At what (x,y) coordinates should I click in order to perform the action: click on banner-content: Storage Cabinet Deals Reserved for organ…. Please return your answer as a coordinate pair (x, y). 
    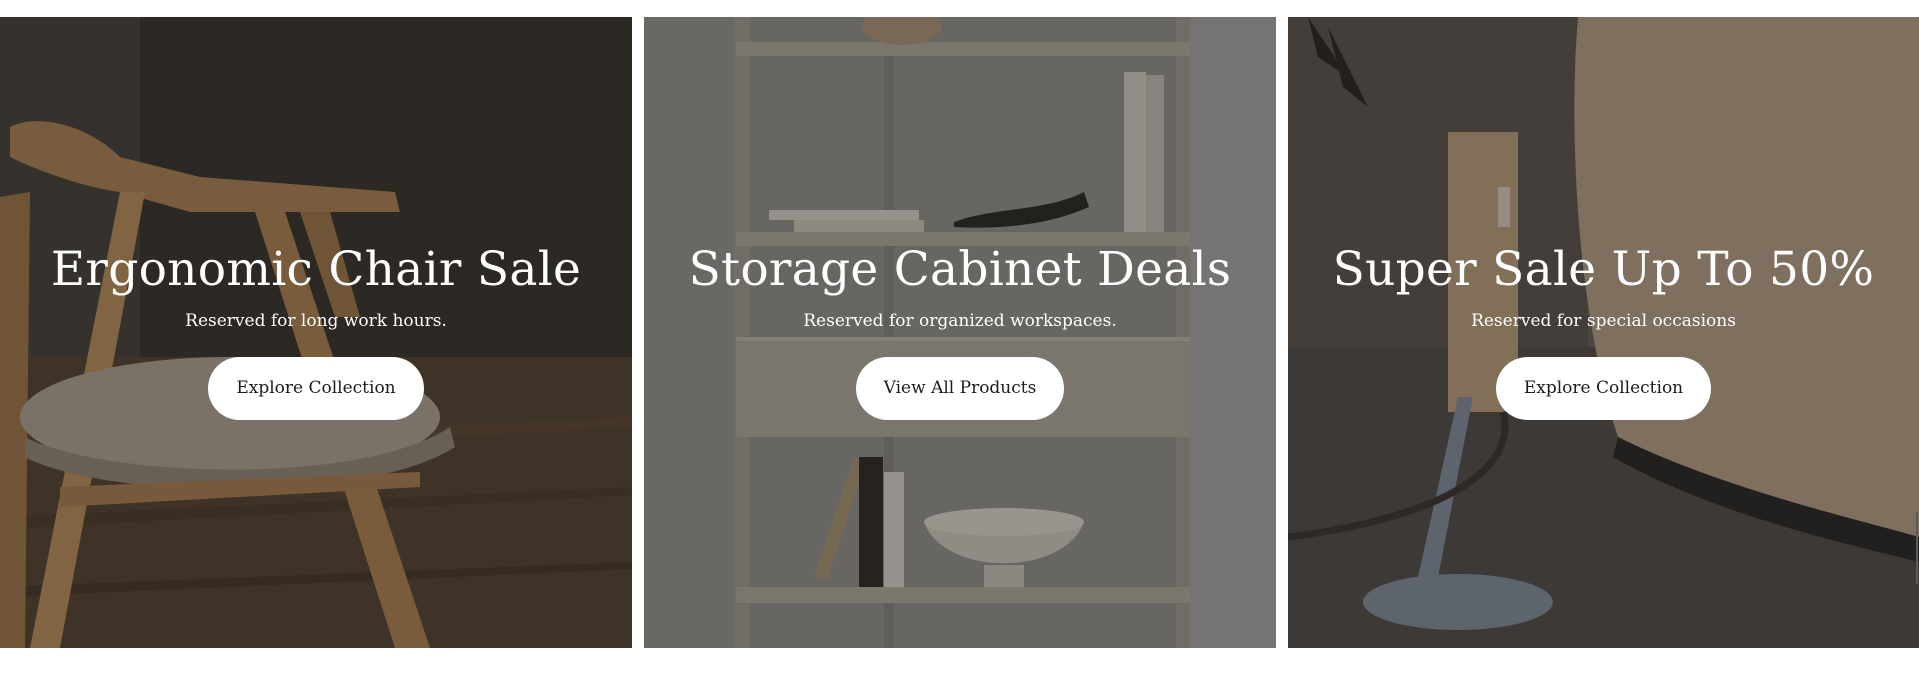
    Looking at the image, I should click on (960, 331).